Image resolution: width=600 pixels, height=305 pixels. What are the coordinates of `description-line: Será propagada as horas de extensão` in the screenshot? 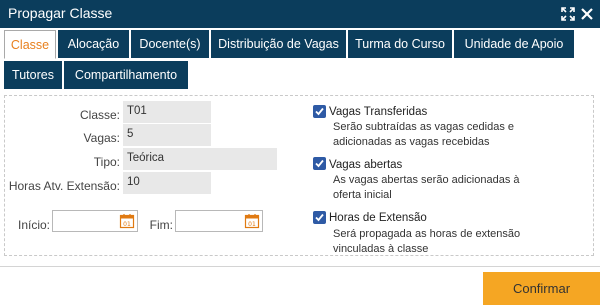 It's located at (427, 234).